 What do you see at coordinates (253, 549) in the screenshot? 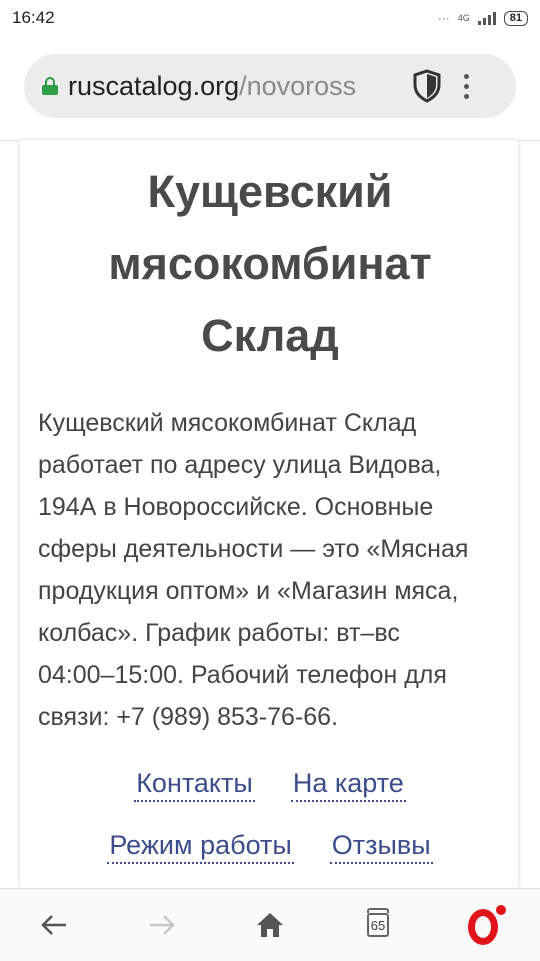
I see `description-line: сферы деятельности — это «Мясная` at bounding box center [253, 549].